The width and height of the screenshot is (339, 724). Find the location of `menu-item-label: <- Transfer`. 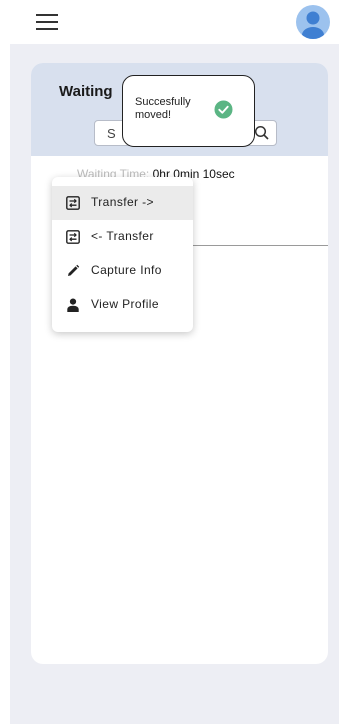

menu-item-label: <- Transfer is located at coordinates (122, 236).